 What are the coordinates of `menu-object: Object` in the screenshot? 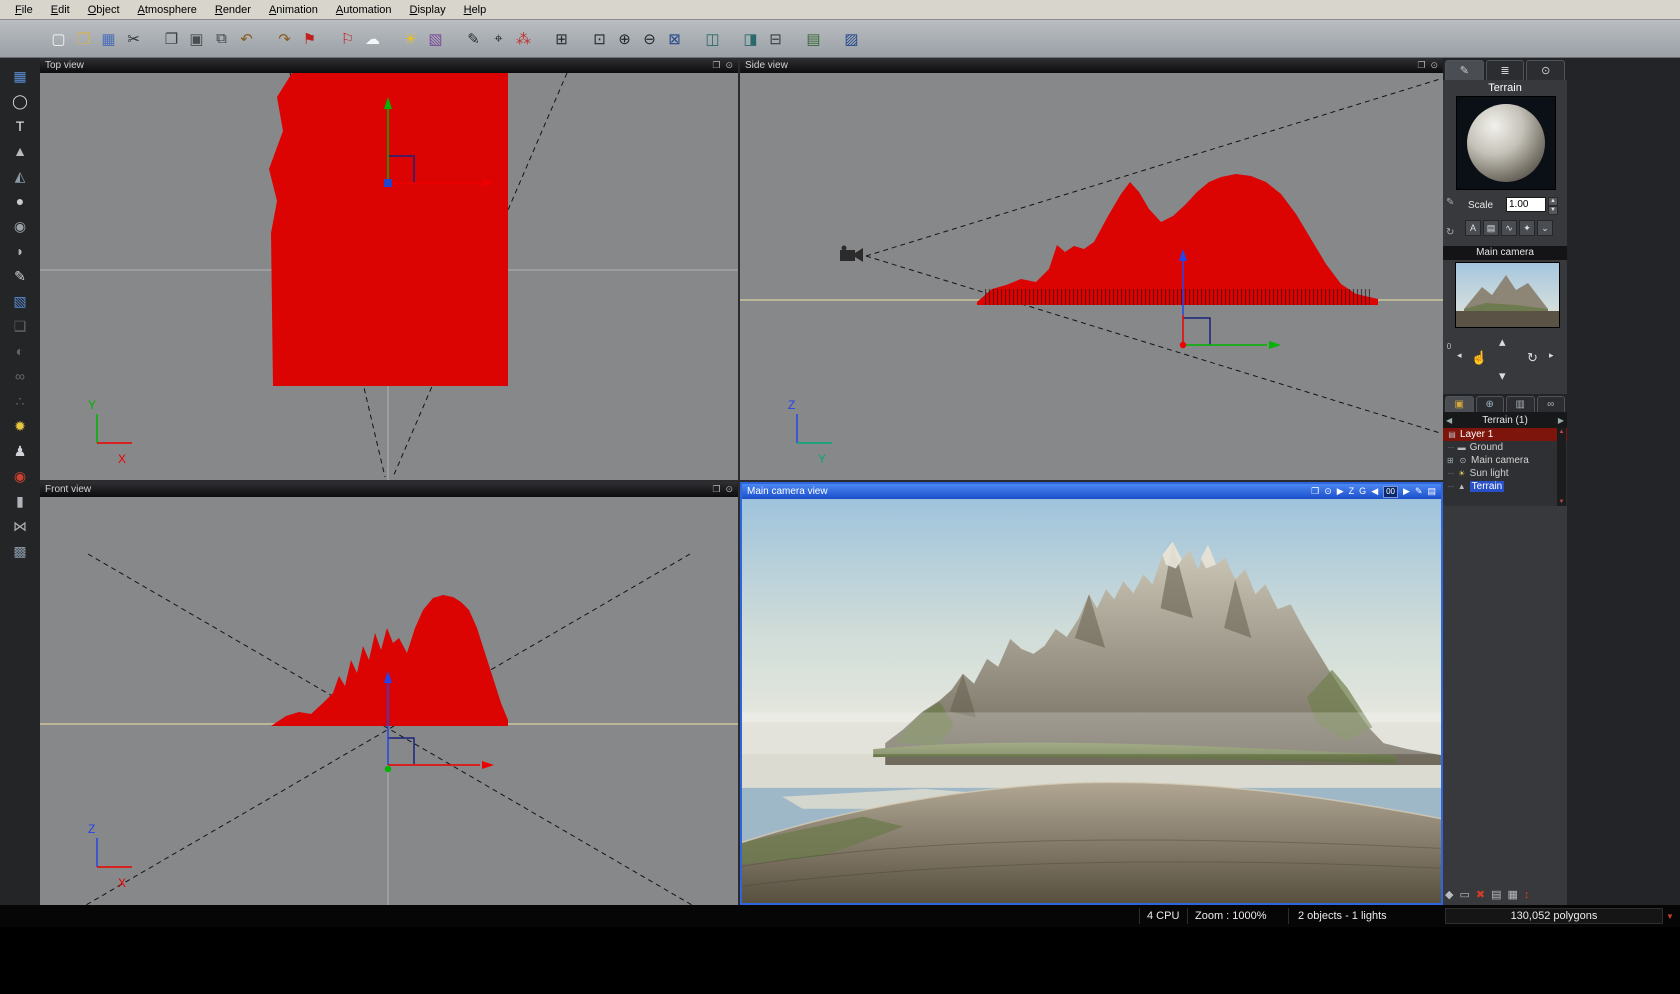 It's located at (104, 10).